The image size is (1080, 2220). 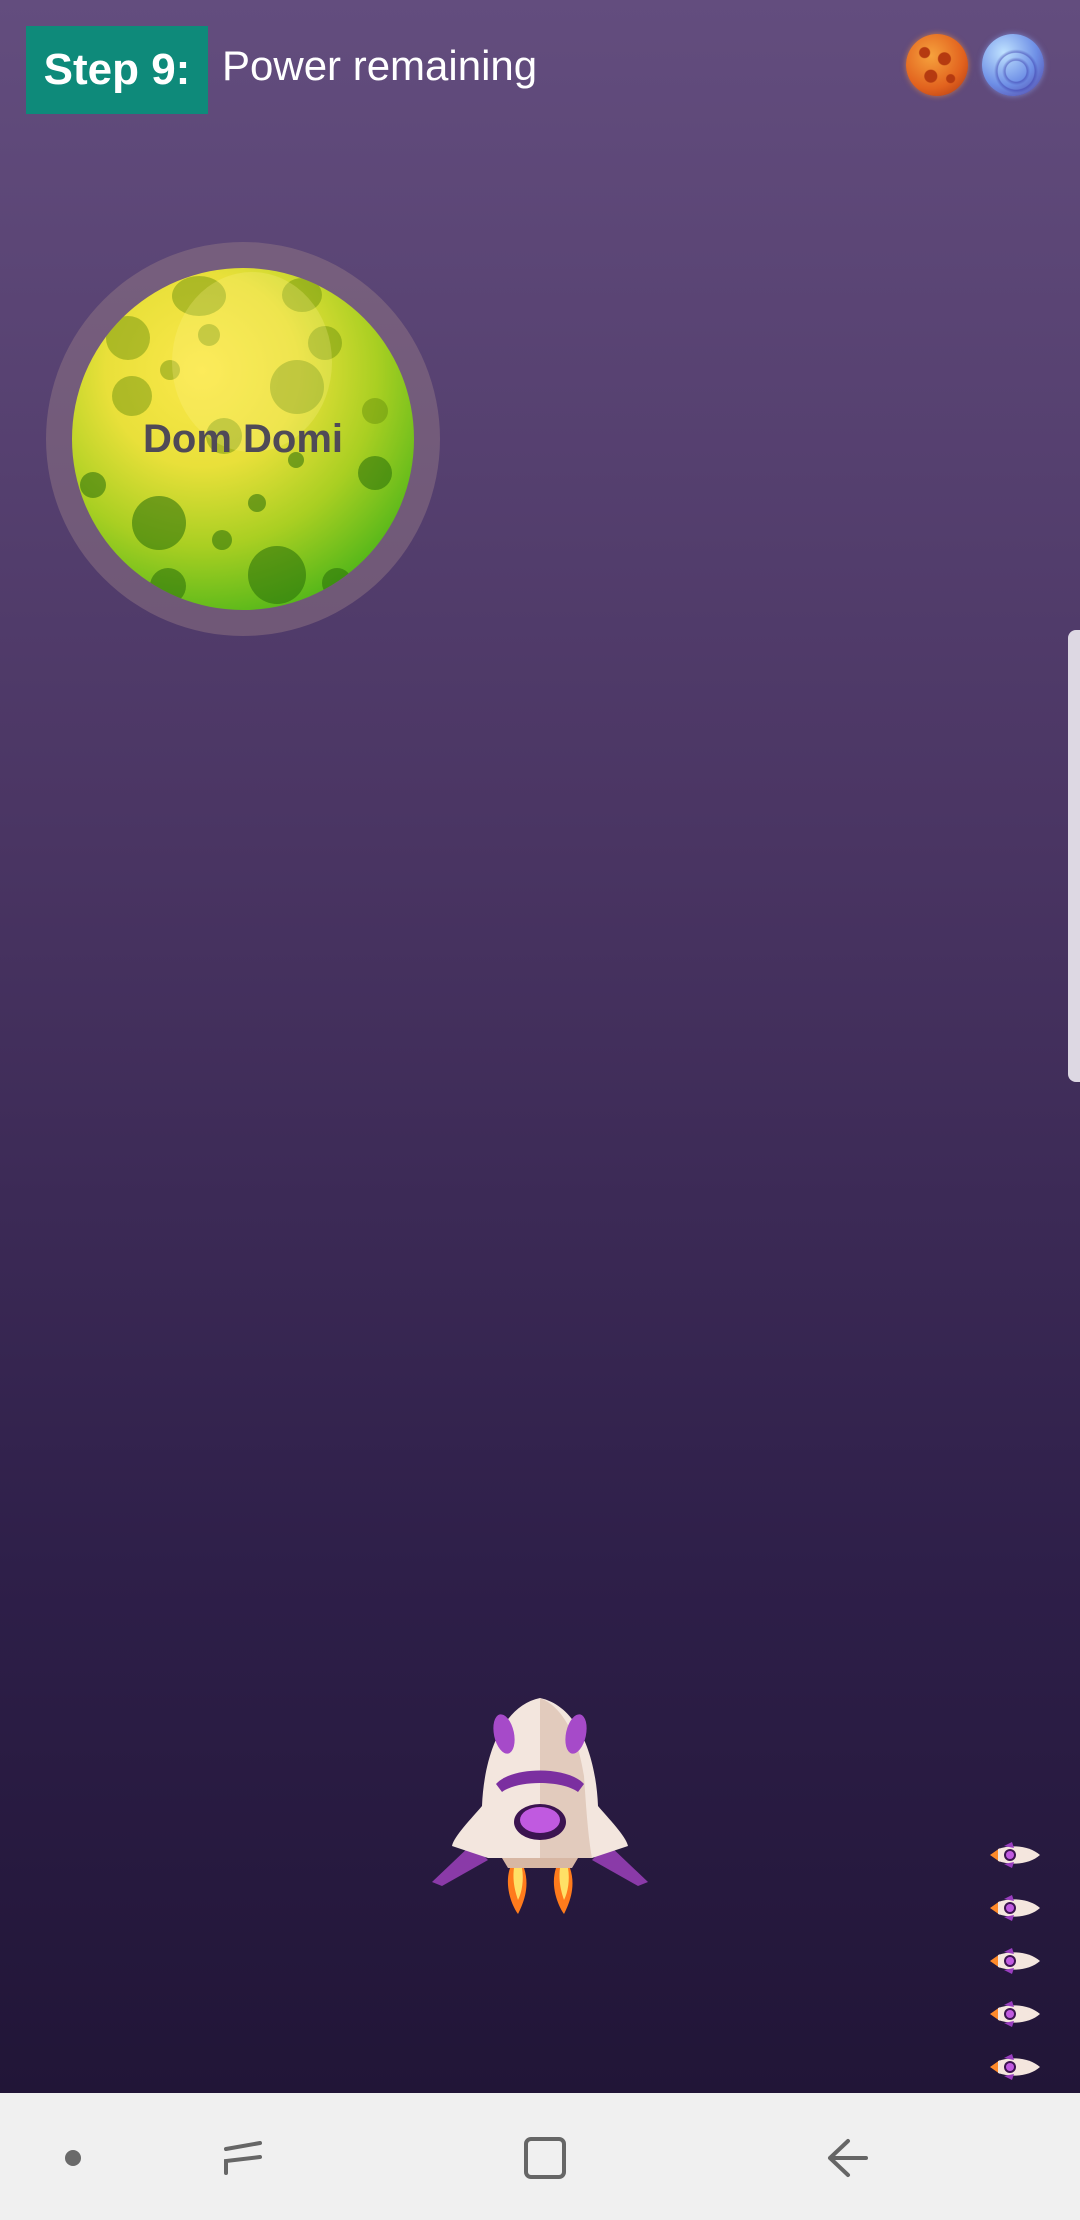 I want to click on planet-name: Dom Domi, so click(x=243, y=438).